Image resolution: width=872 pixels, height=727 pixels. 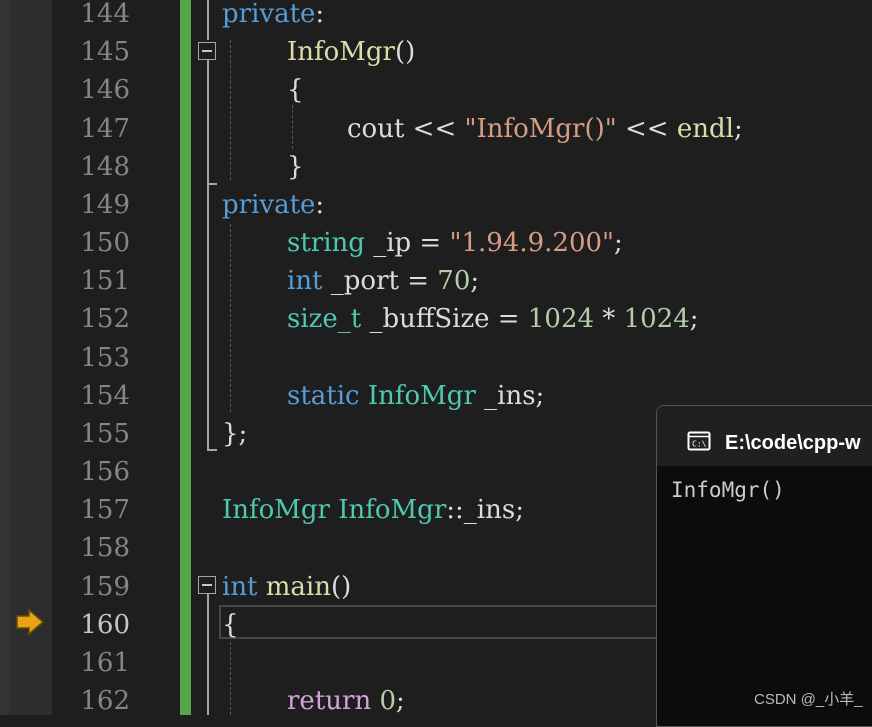 What do you see at coordinates (105, 52) in the screenshot?
I see `line-number: 145` at bounding box center [105, 52].